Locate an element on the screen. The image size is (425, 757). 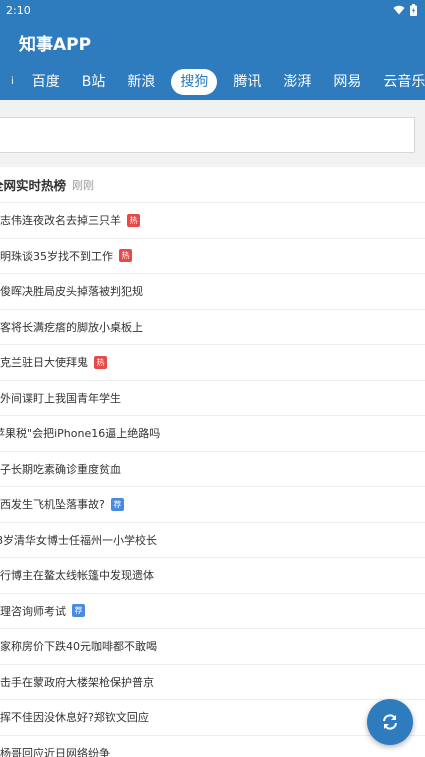
wifi-icon is located at coordinates (399, 10).